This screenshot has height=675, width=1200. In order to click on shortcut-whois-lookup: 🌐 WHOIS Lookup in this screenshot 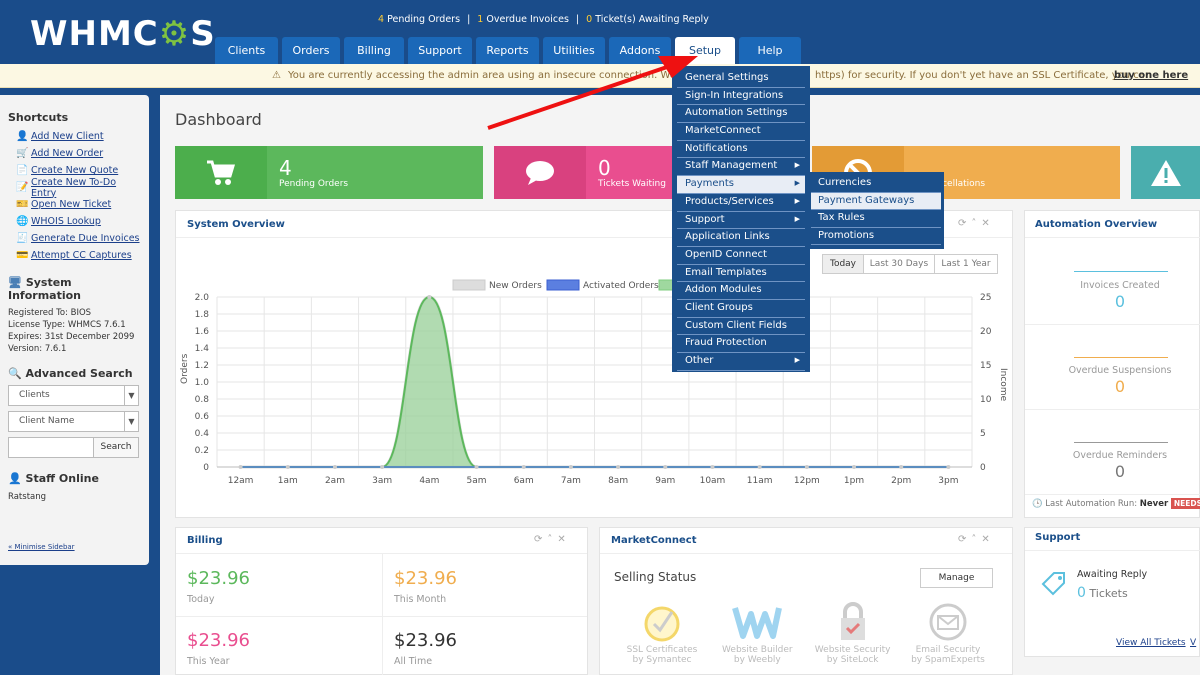, I will do `click(74, 221)`.